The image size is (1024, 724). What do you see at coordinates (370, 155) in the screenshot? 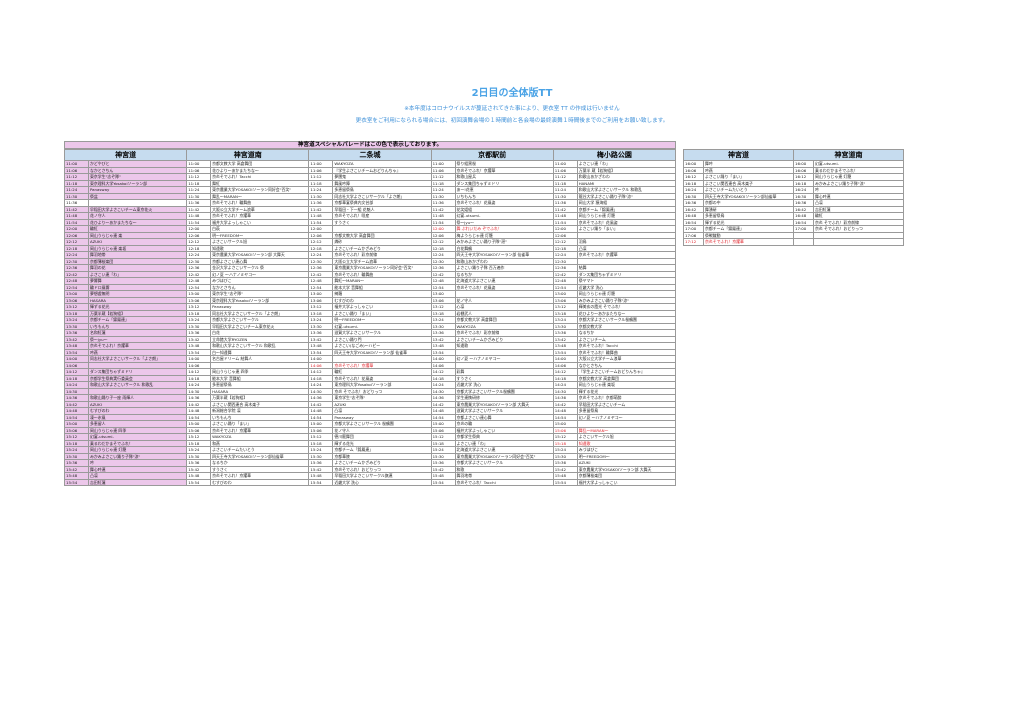
I see `venue-header-nijojo: 二条城` at bounding box center [370, 155].